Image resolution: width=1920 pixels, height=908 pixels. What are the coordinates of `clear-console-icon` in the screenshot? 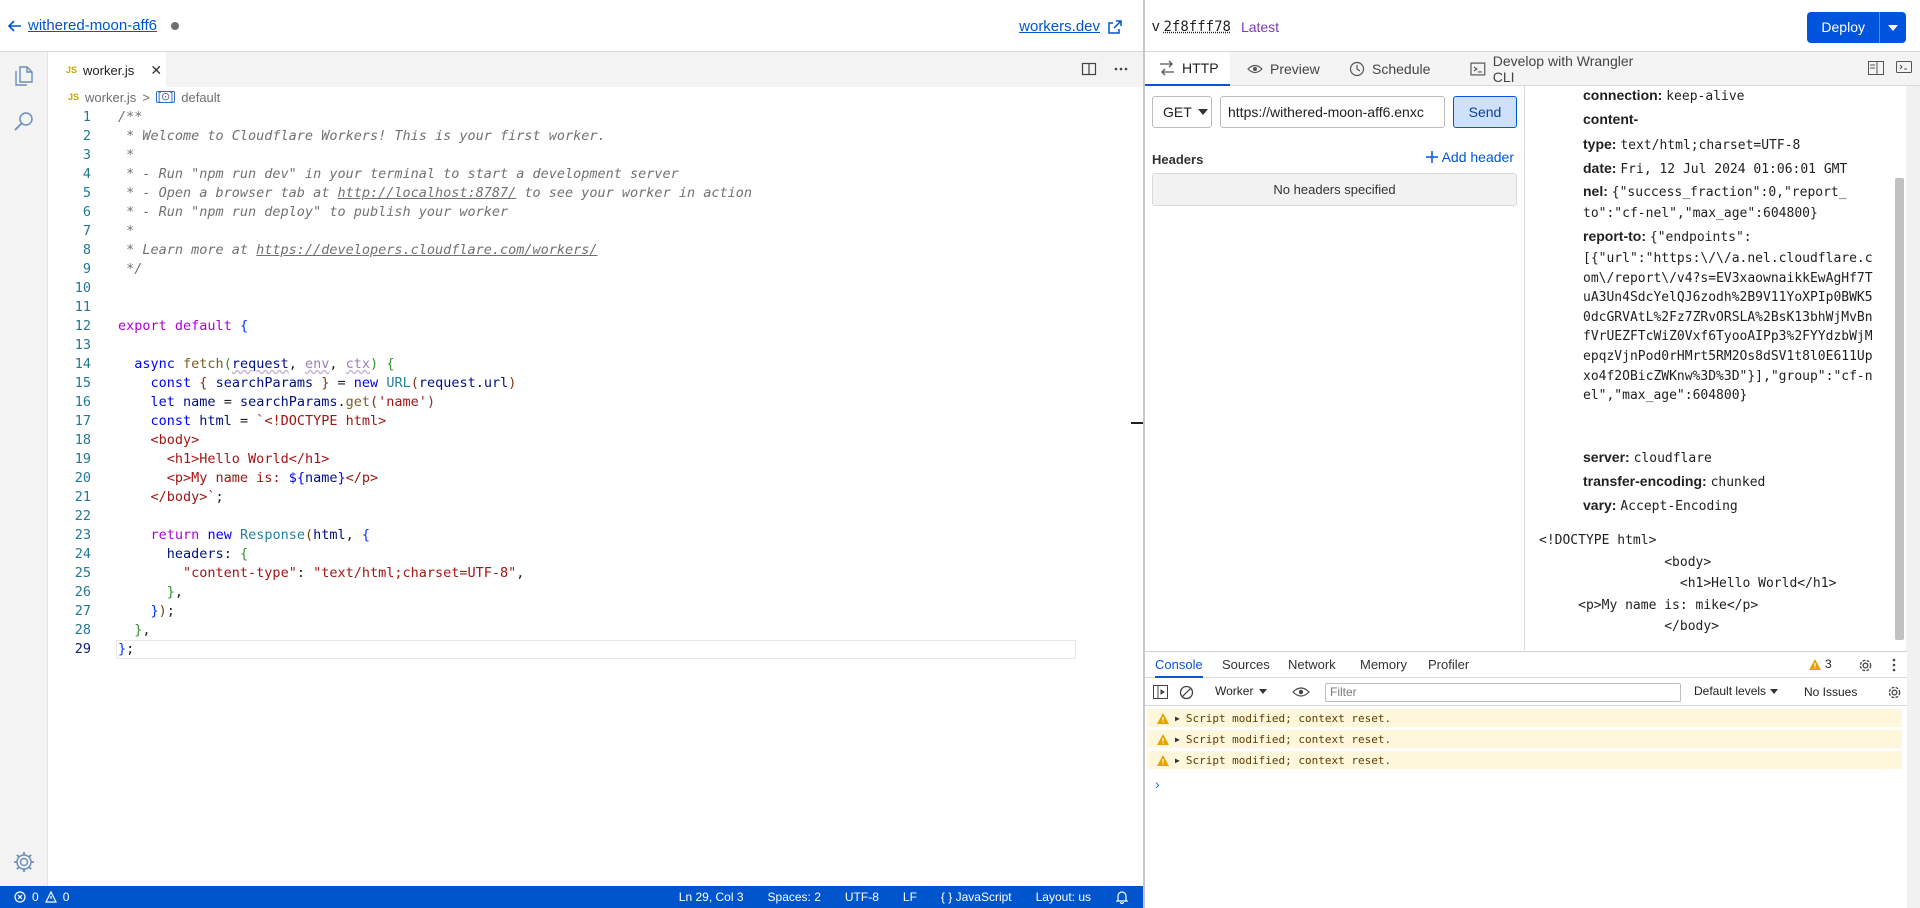 It's located at (1186, 692).